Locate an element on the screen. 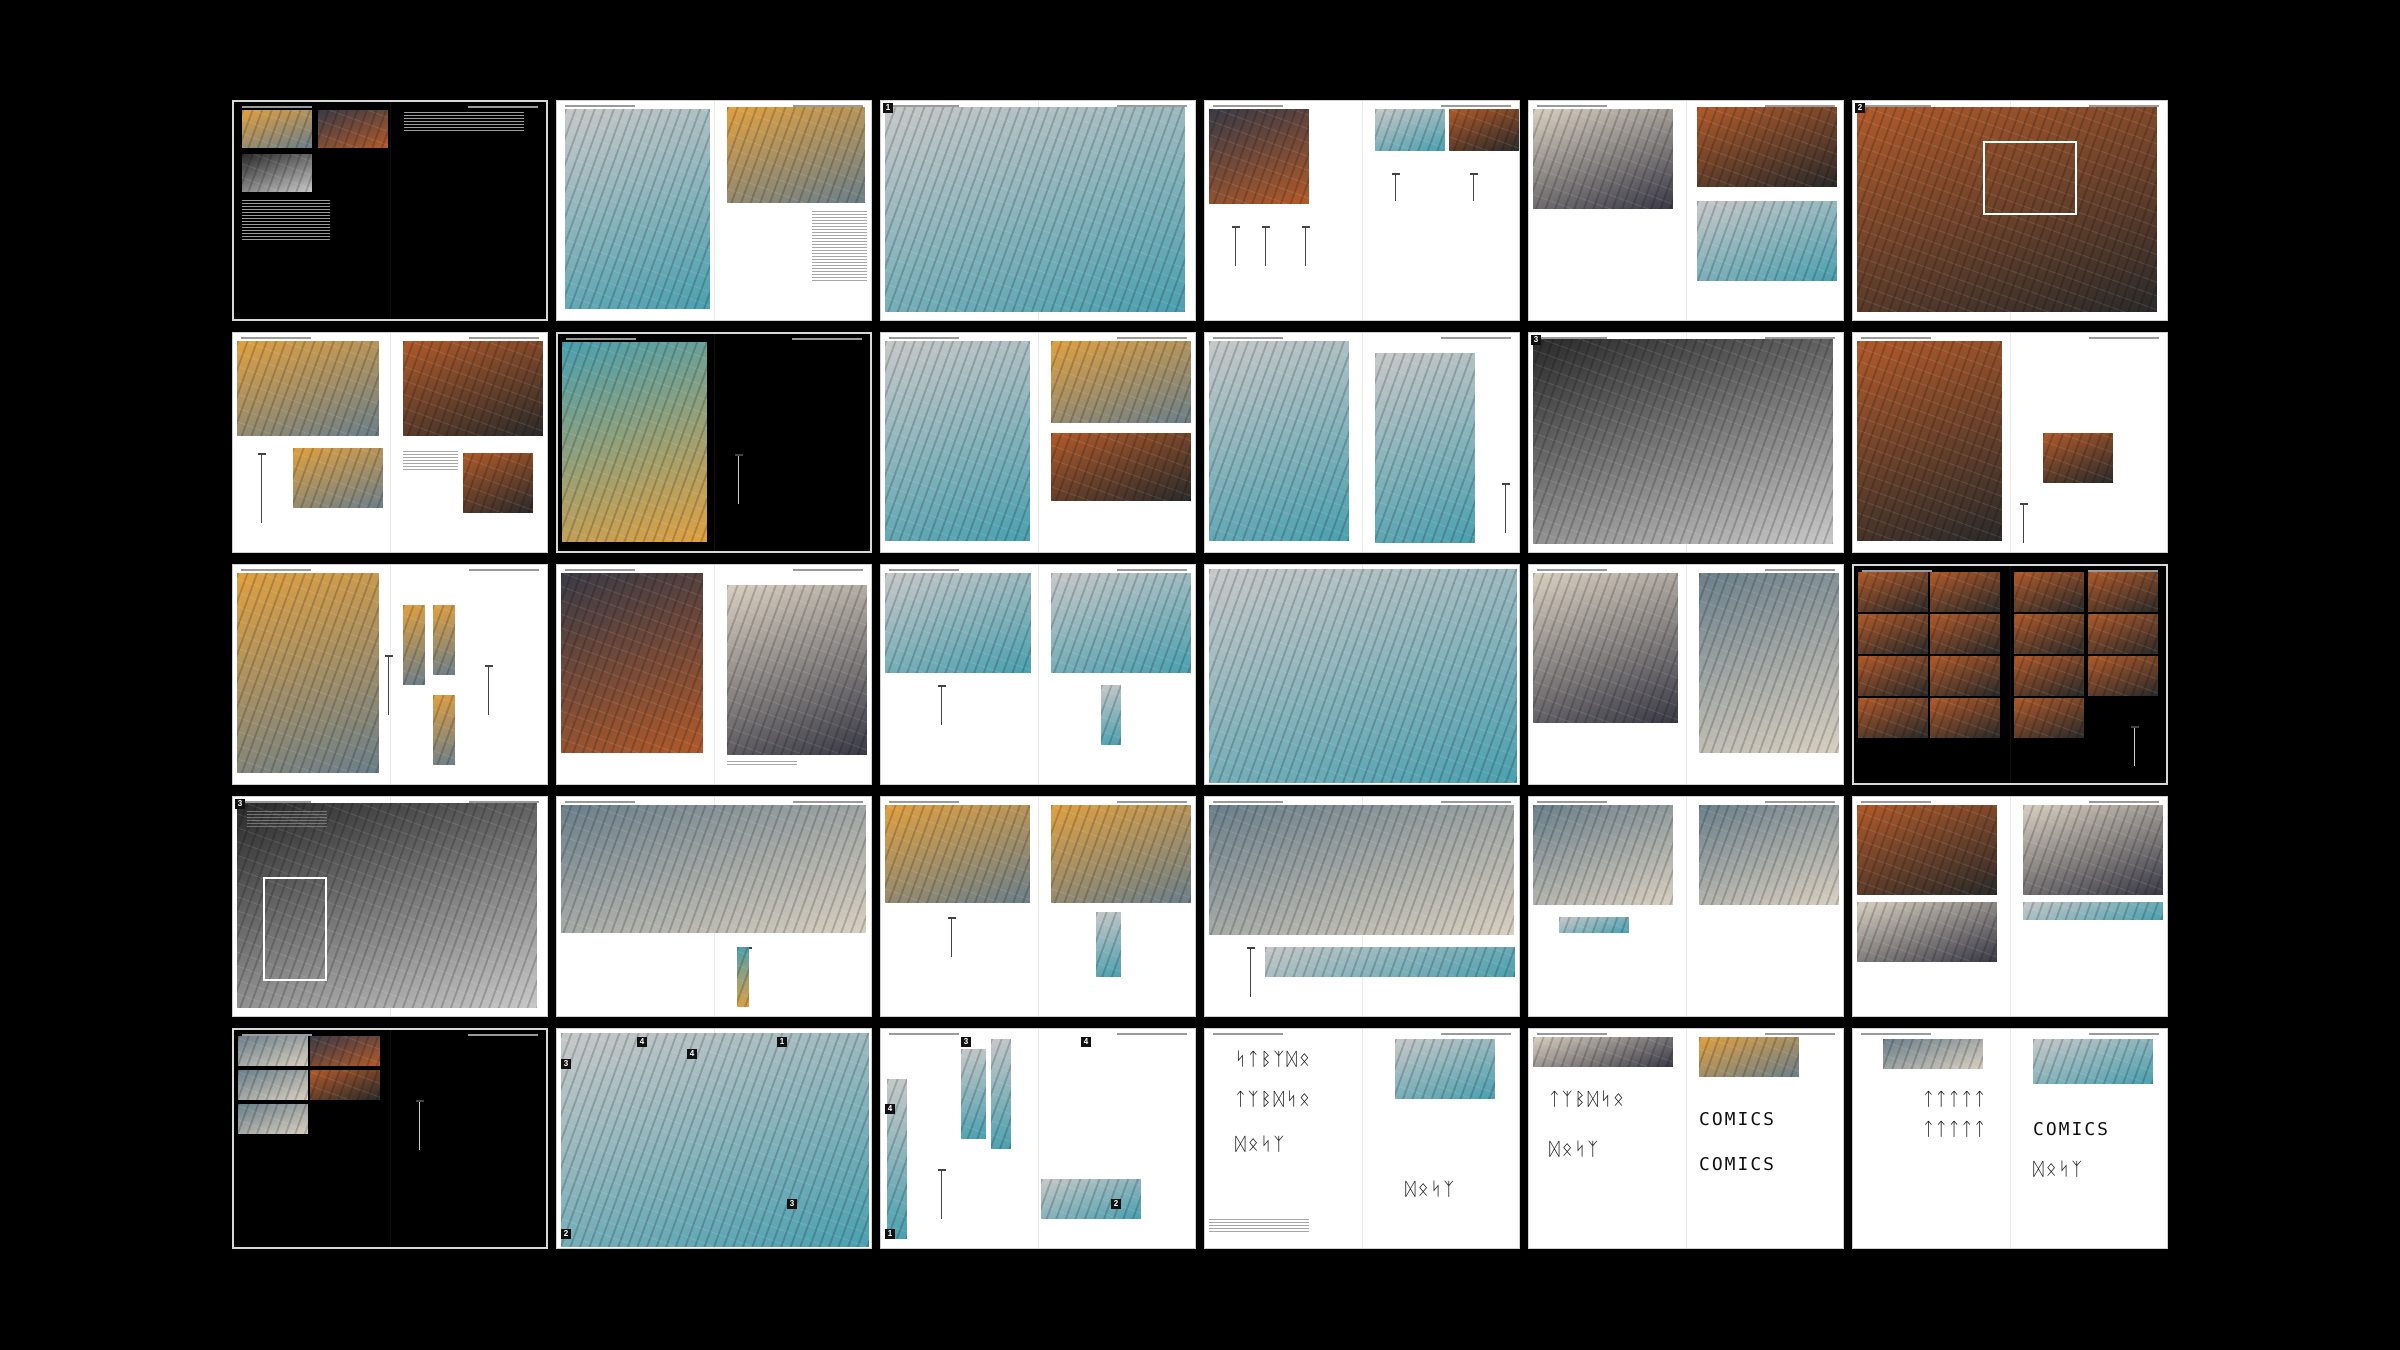 This screenshot has width=2400, height=1350. page-spread: ᛏᛏᛏᛏᛏ ᛏᛏᛏᛏᛏ COMICS ᛞᛟᛋᛉ is located at coordinates (2010, 1138).